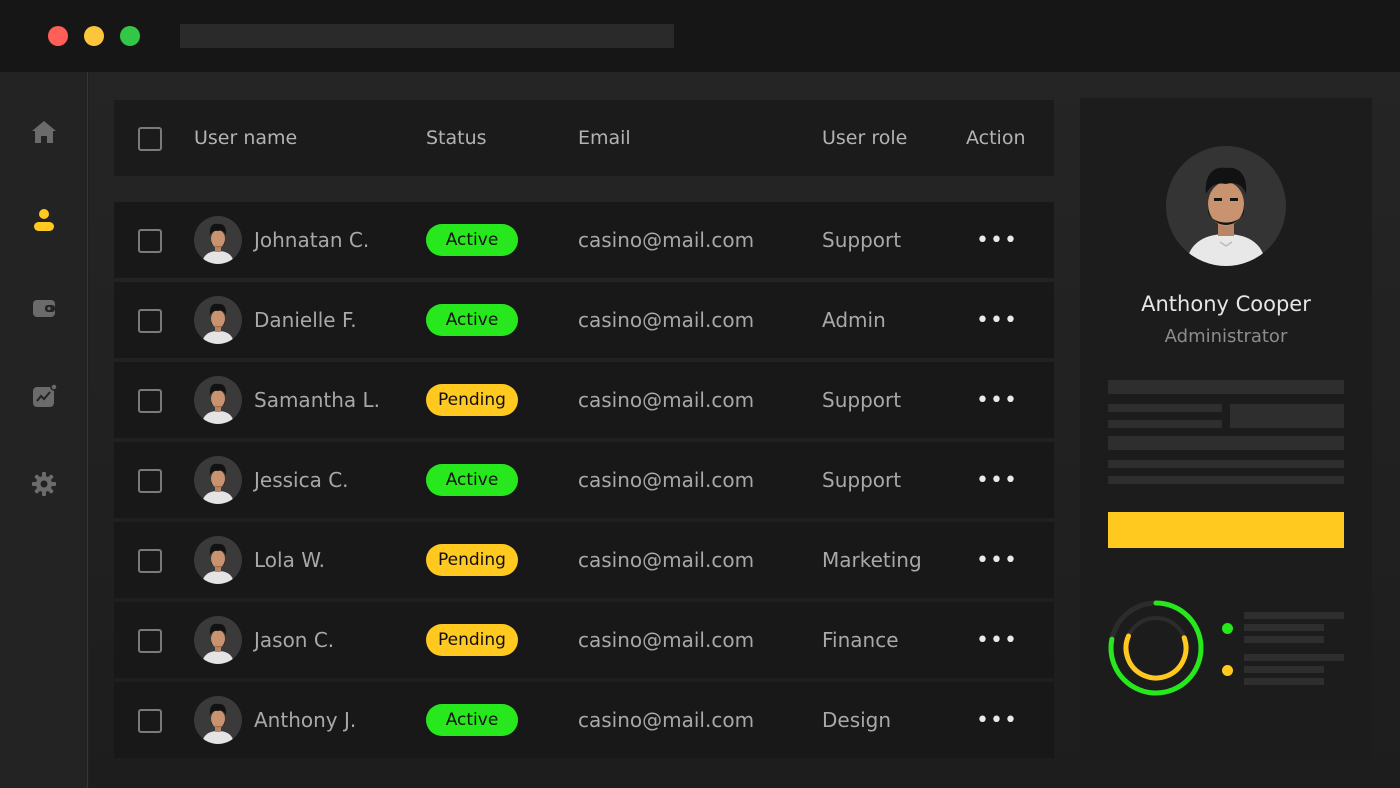 This screenshot has height=788, width=1400. Describe the element at coordinates (317, 400) in the screenshot. I see `user-name: Samantha L.` at that location.